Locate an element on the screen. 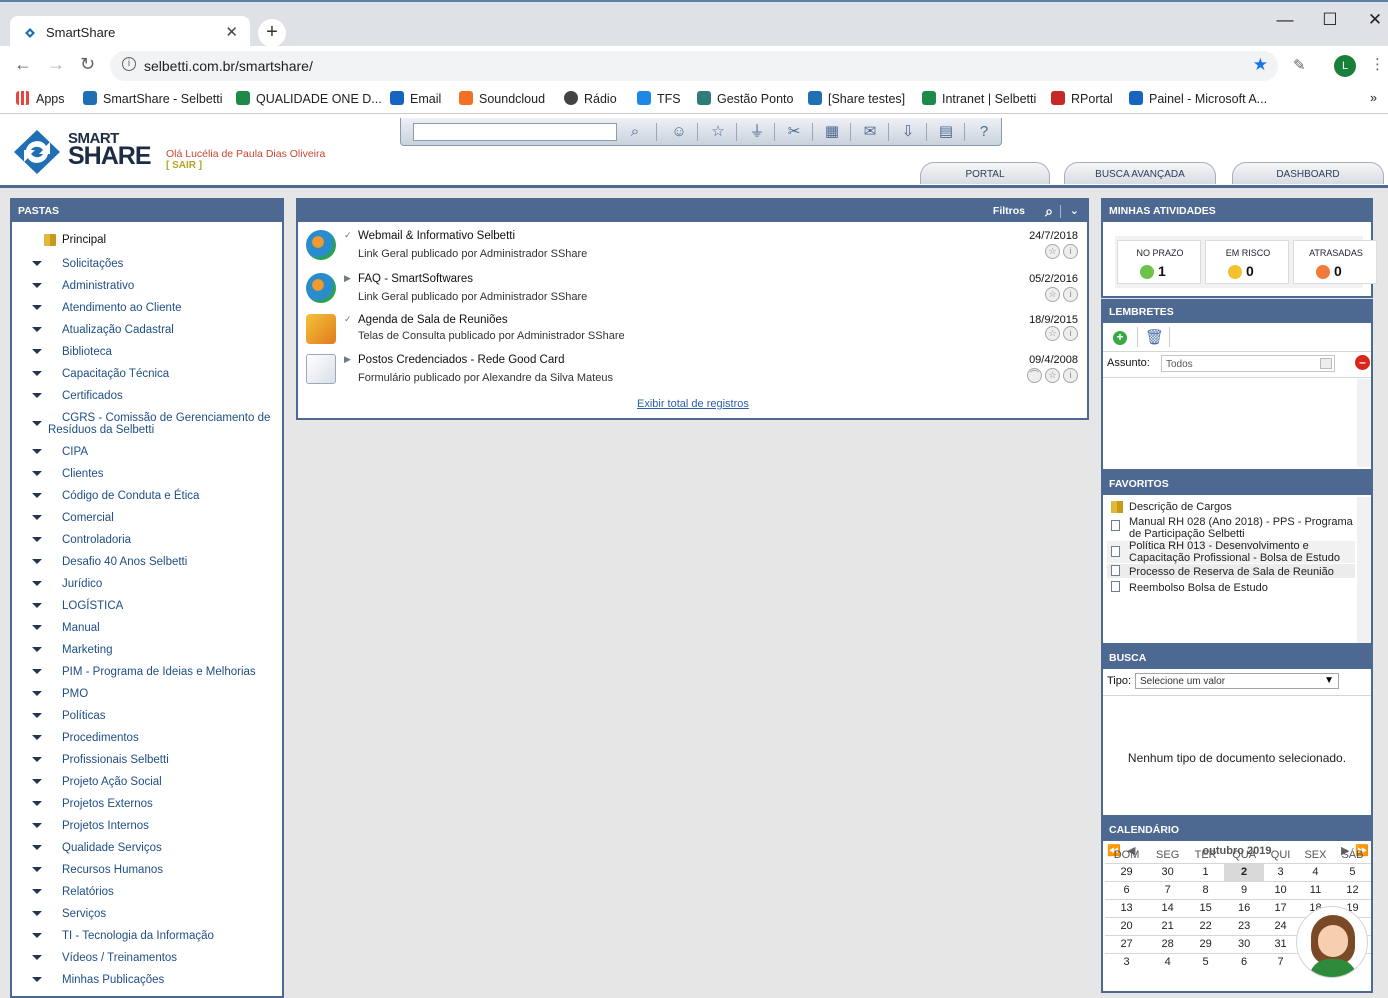 Image resolution: width=1388 pixels, height=998 pixels. remove-filter-icon: – is located at coordinates (1362, 362).